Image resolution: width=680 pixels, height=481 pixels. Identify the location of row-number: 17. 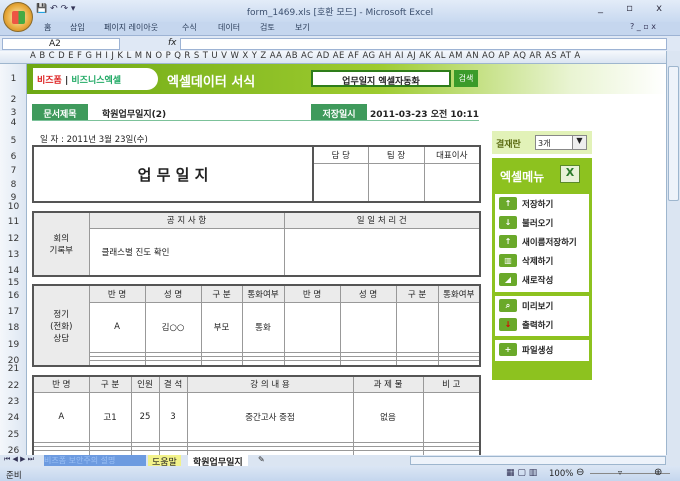
(13, 312).